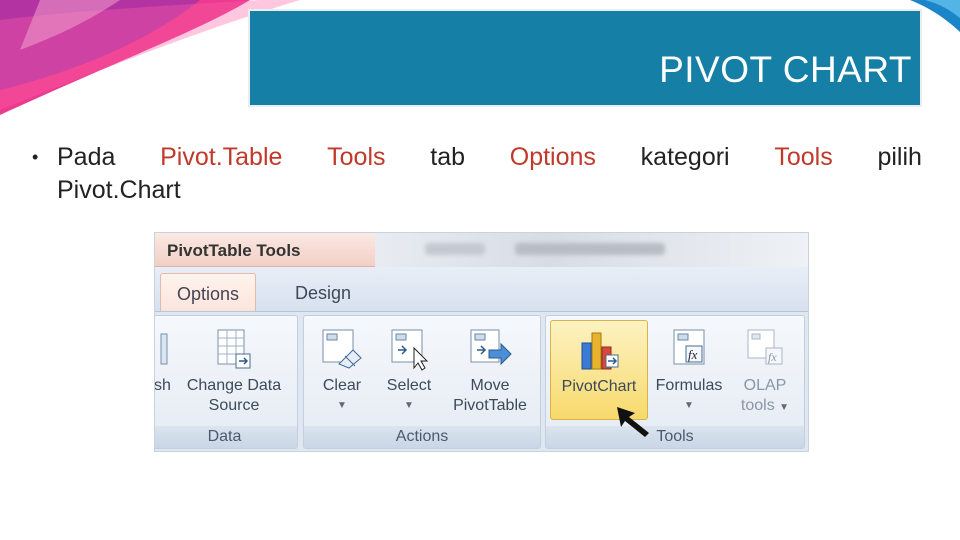  I want to click on blurred-titlebar, so click(591, 250).